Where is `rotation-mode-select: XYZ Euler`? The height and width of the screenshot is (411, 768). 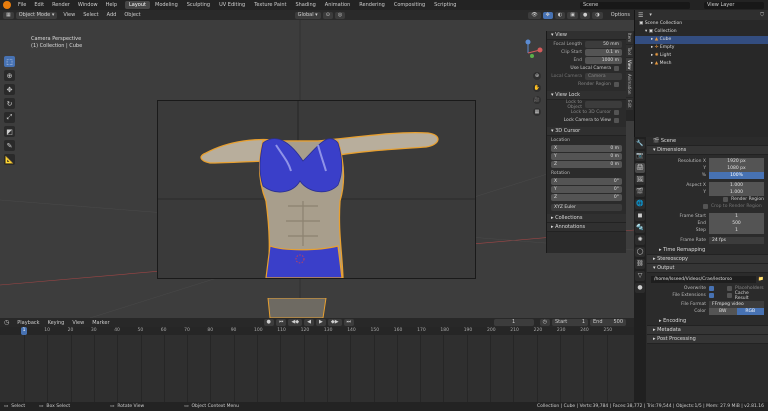 rotation-mode-select: XYZ Euler is located at coordinates (586, 207).